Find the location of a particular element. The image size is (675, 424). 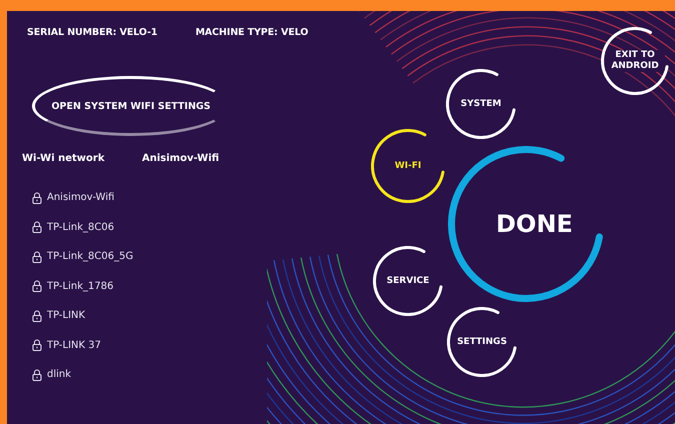

network-item: Anisimov-Wifi is located at coordinates (147, 197).